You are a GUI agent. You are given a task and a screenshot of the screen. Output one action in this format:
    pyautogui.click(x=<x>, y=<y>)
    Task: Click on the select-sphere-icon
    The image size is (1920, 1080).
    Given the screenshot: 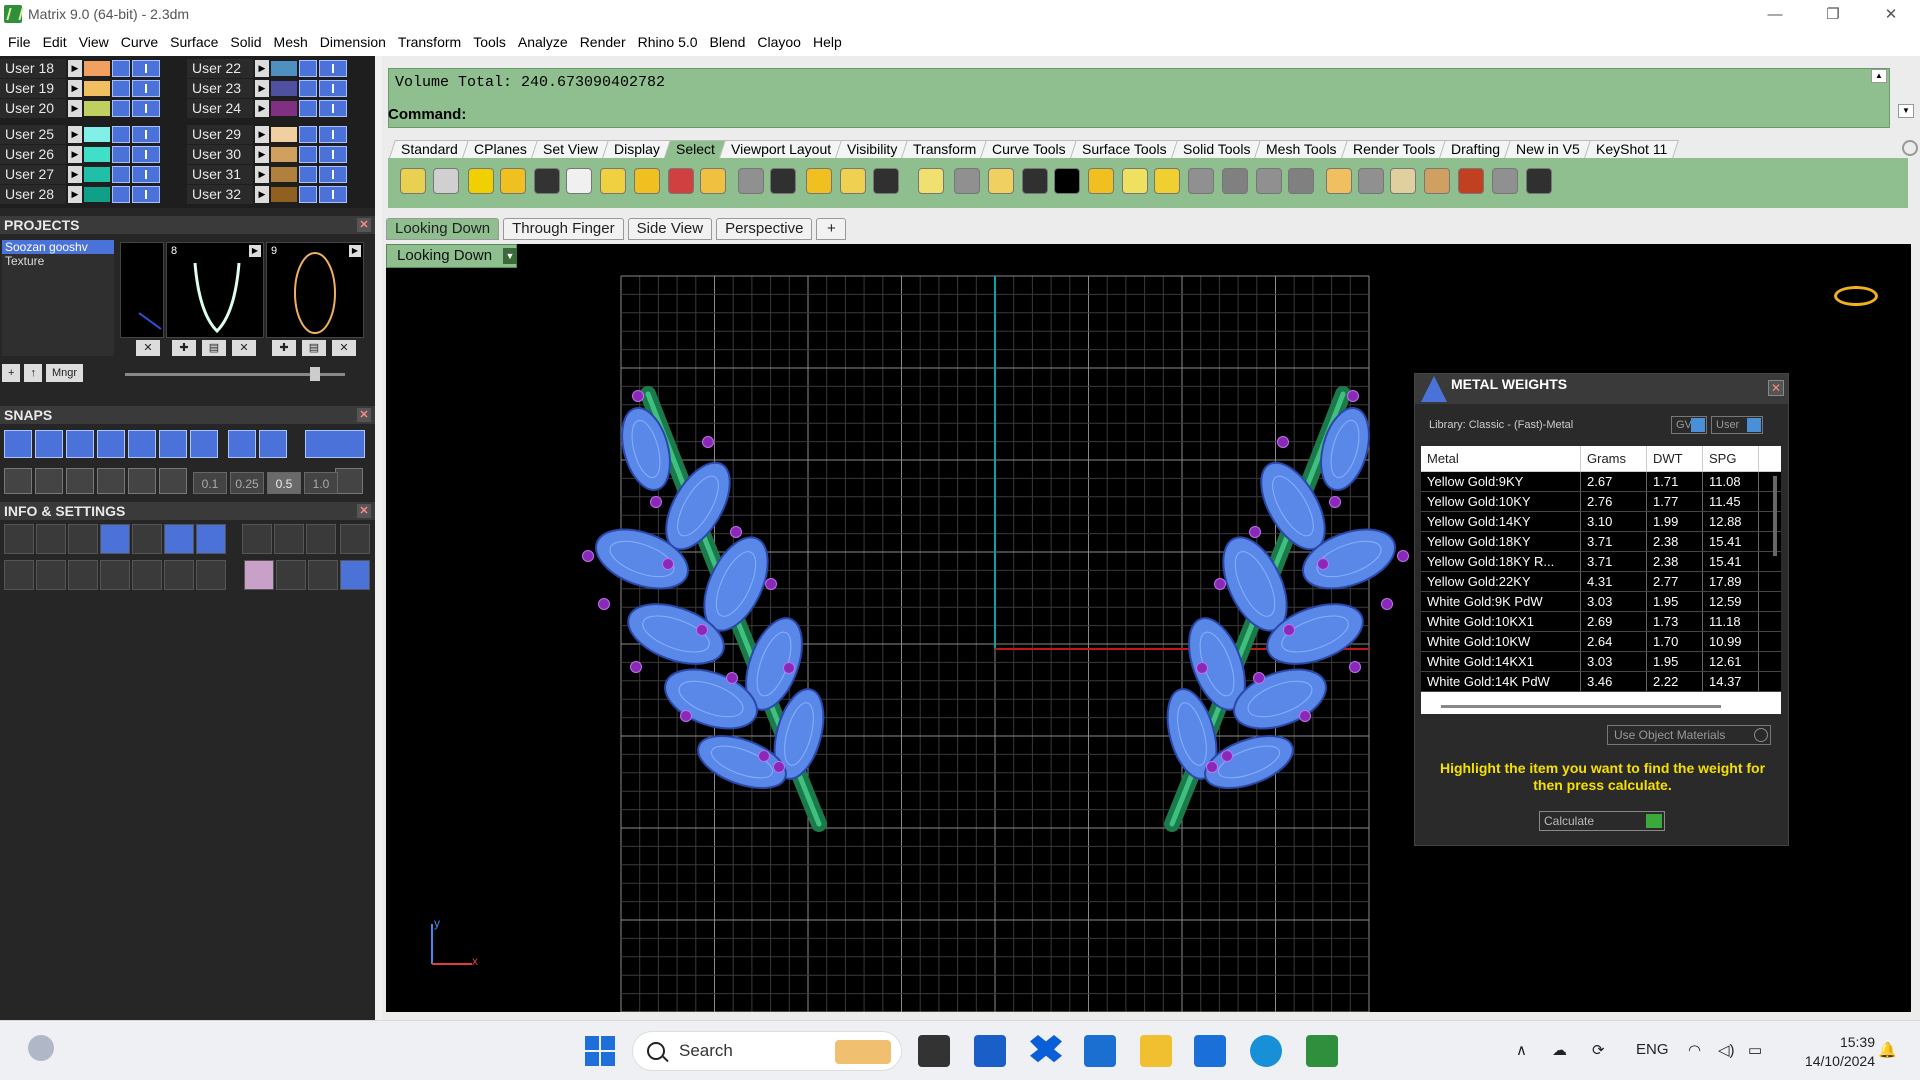 What is the action you would take?
    pyautogui.click(x=1067, y=181)
    